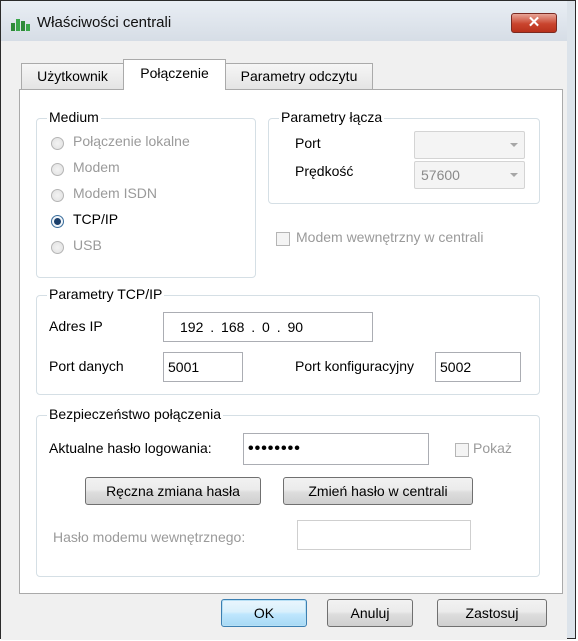 This screenshot has height=641, width=578. I want to click on tcpip-legend: Parametry TCP/IP, so click(106, 294).